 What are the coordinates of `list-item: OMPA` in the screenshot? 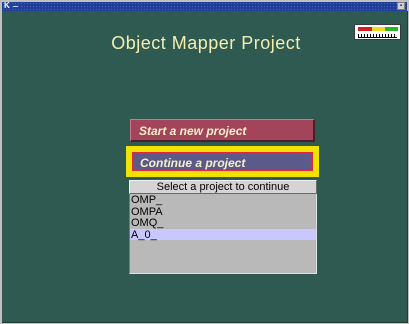 It's located at (223, 212).